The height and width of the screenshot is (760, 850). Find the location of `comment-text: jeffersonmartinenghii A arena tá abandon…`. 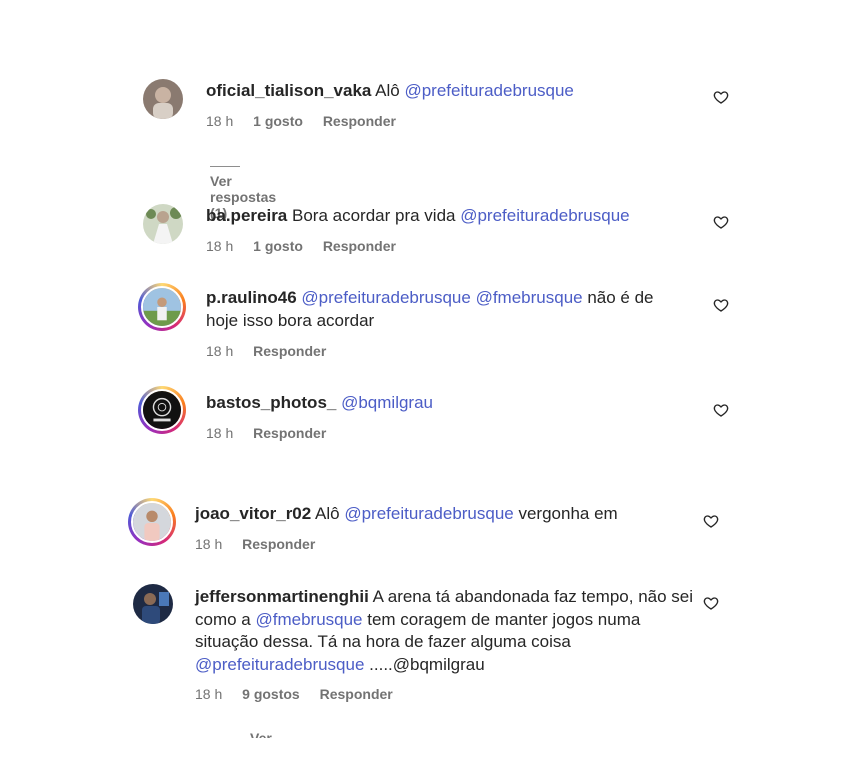

comment-text: jeffersonmartinenghii A arena tá abandon… is located at coordinates (445, 631).